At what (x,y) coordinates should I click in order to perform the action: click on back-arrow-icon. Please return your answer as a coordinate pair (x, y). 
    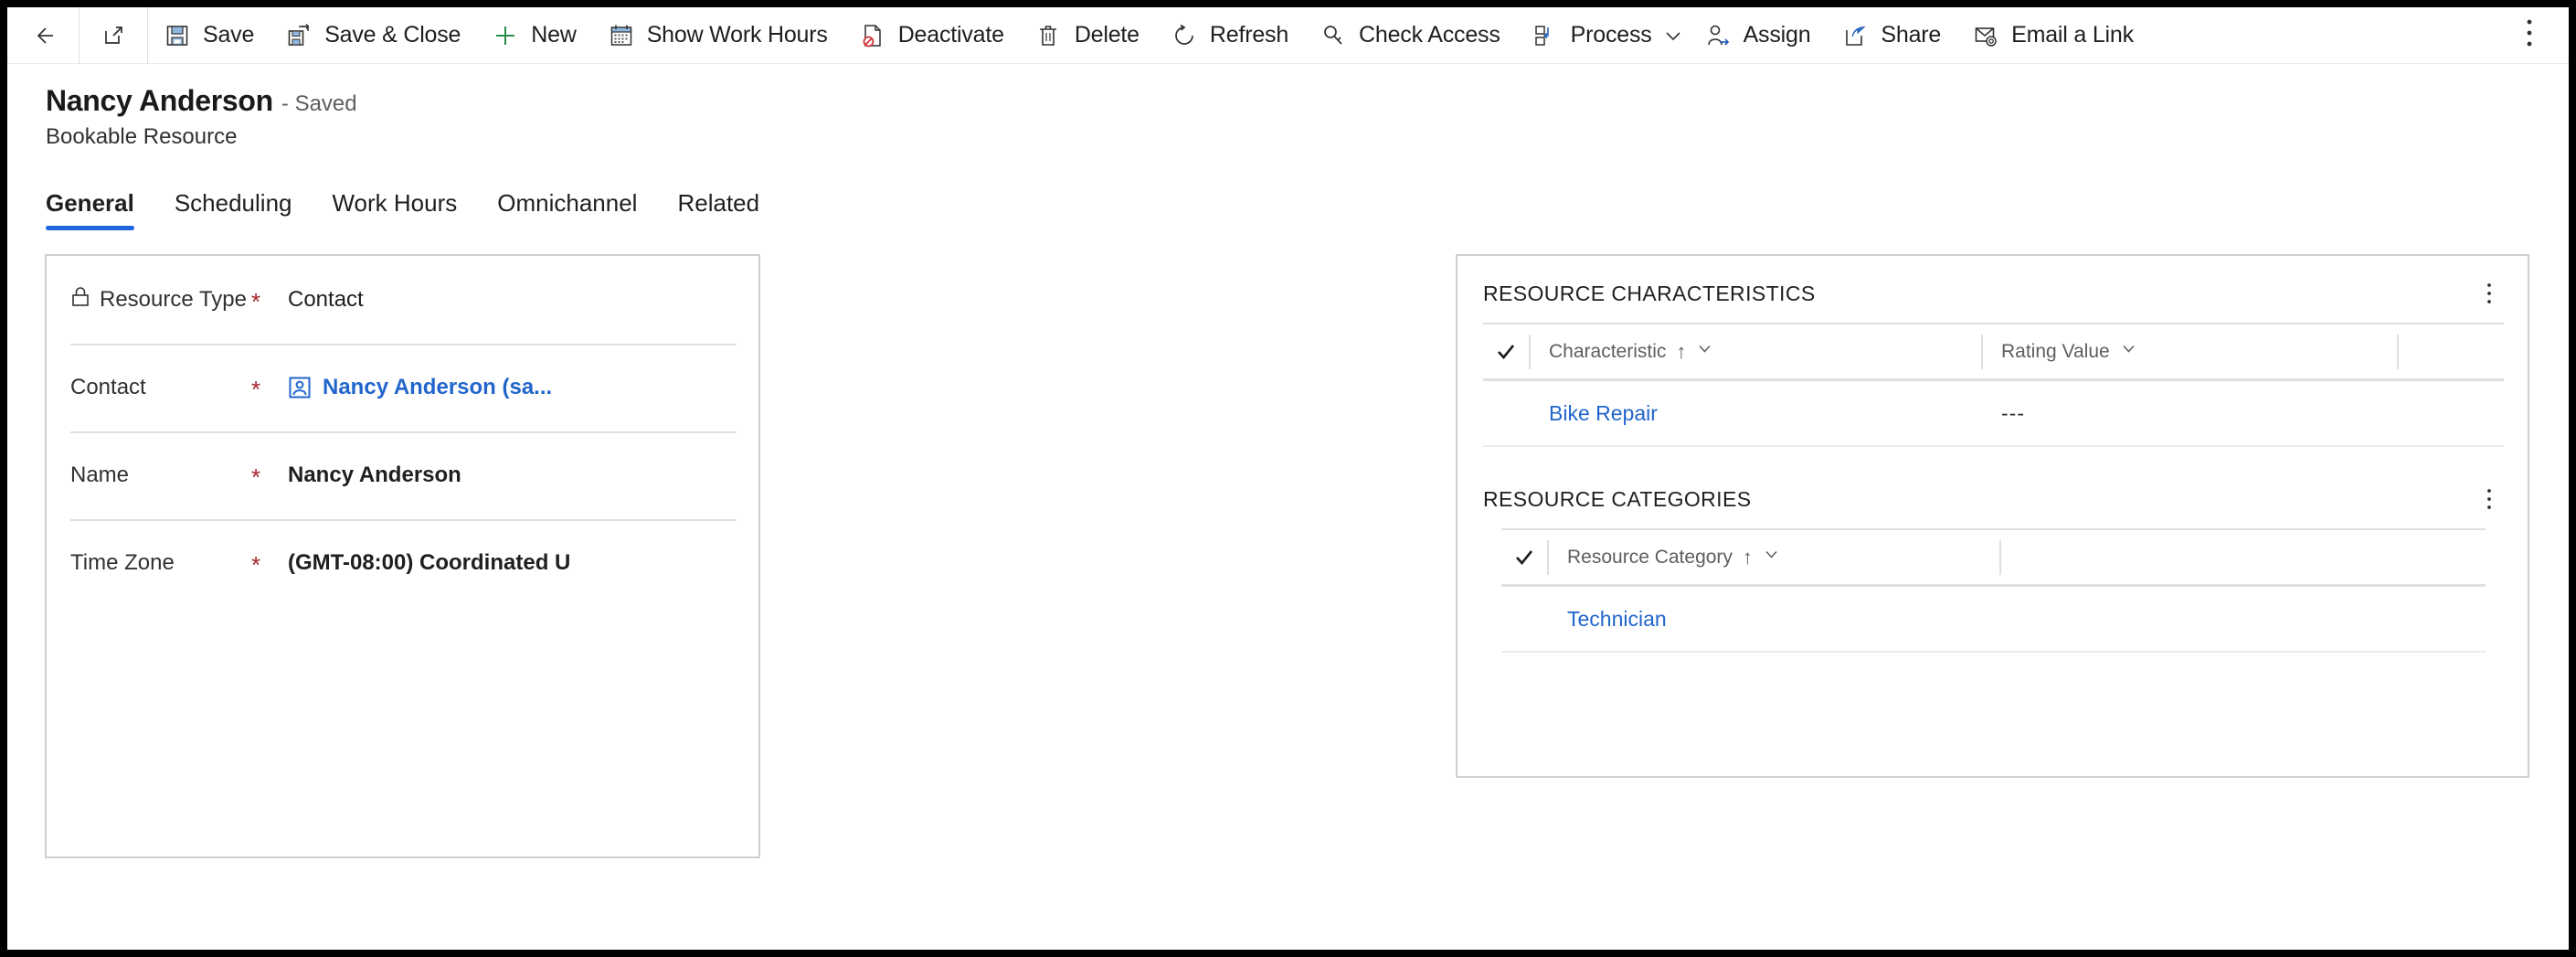
    Looking at the image, I should click on (44, 35).